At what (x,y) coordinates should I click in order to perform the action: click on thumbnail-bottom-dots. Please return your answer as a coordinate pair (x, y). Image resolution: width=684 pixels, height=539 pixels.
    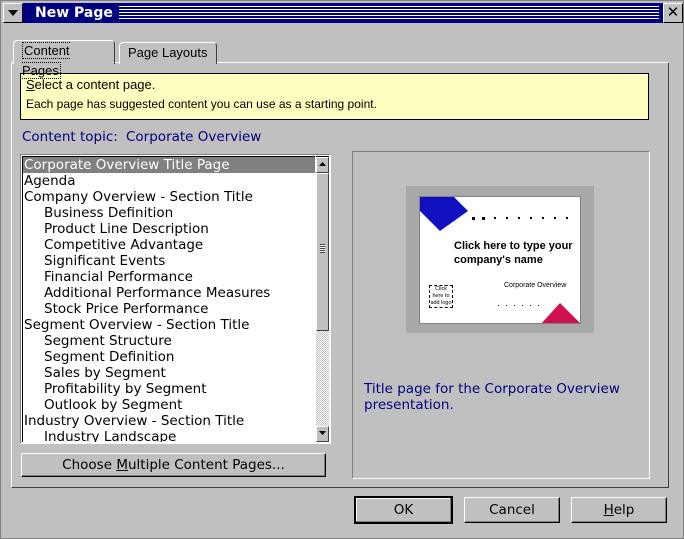
    Looking at the image, I should click on (518, 305).